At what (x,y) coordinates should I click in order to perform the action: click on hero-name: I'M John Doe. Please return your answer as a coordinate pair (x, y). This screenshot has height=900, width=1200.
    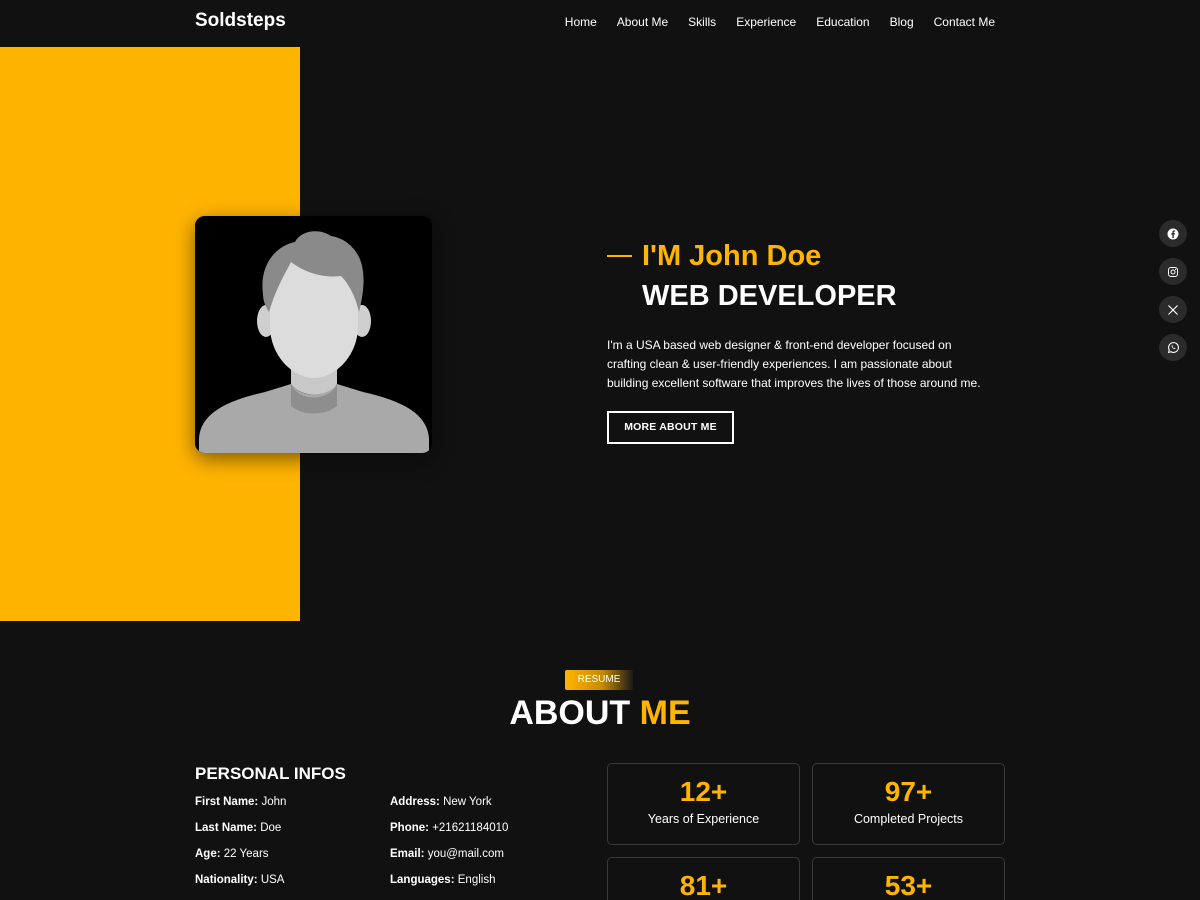
    Looking at the image, I should click on (732, 255).